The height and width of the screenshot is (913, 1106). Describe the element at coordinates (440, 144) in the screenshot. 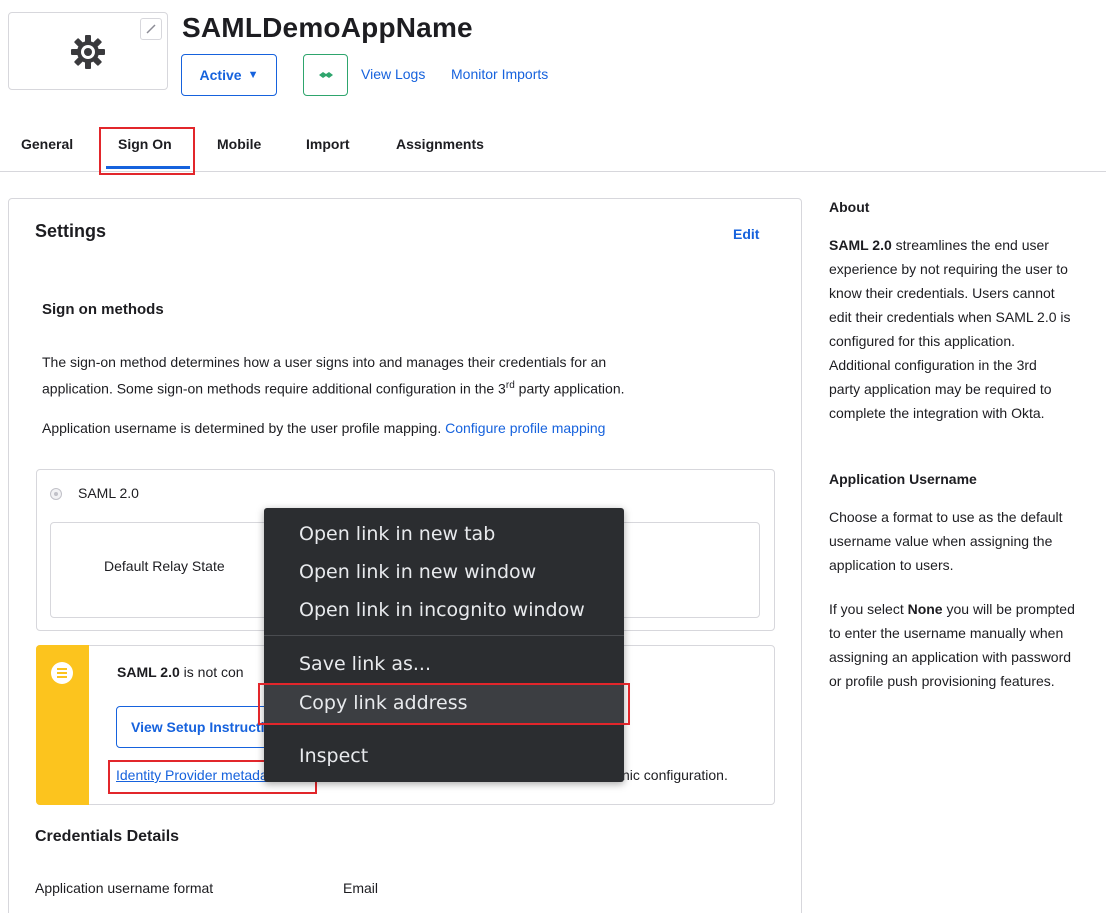

I see `tab-assignments: Assignments` at that location.